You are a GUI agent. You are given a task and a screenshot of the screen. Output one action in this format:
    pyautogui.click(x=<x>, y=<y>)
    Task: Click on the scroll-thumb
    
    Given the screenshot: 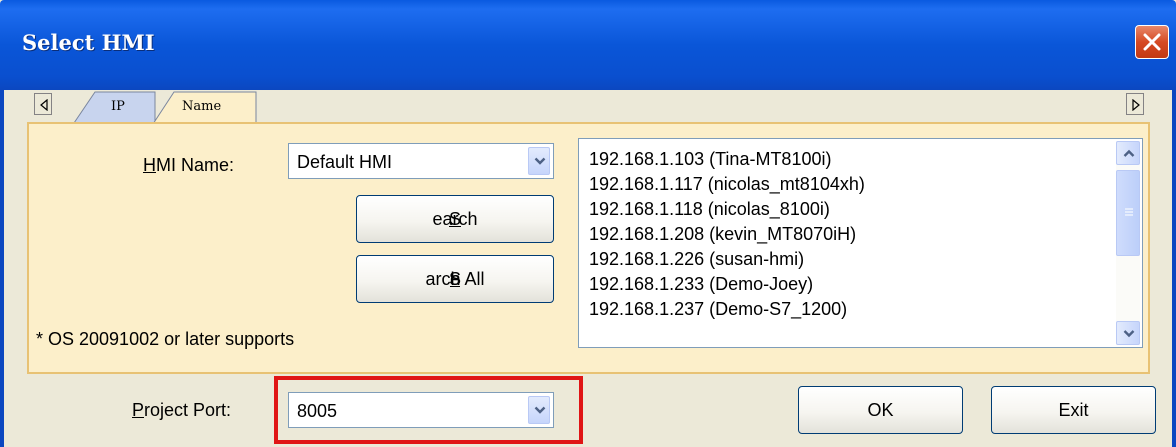 What is the action you would take?
    pyautogui.click(x=1128, y=213)
    